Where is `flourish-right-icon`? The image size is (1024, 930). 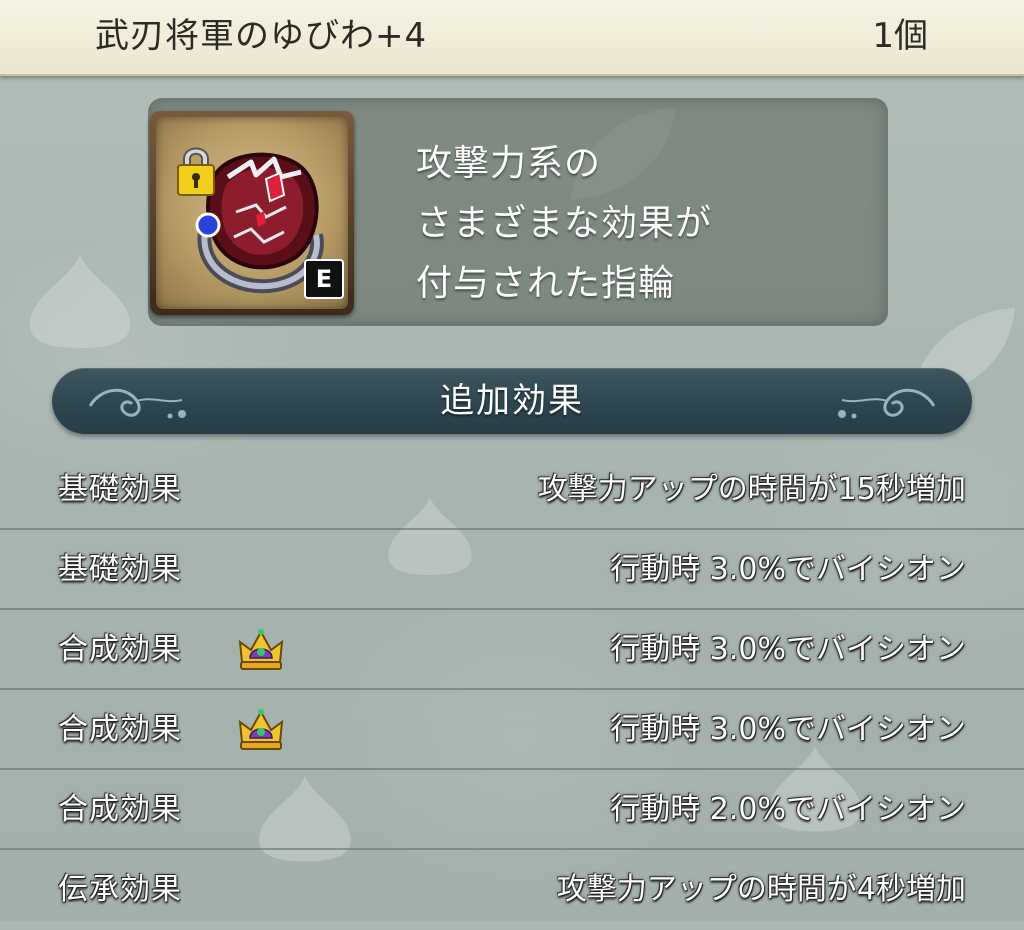
flourish-right-icon is located at coordinates (887, 403).